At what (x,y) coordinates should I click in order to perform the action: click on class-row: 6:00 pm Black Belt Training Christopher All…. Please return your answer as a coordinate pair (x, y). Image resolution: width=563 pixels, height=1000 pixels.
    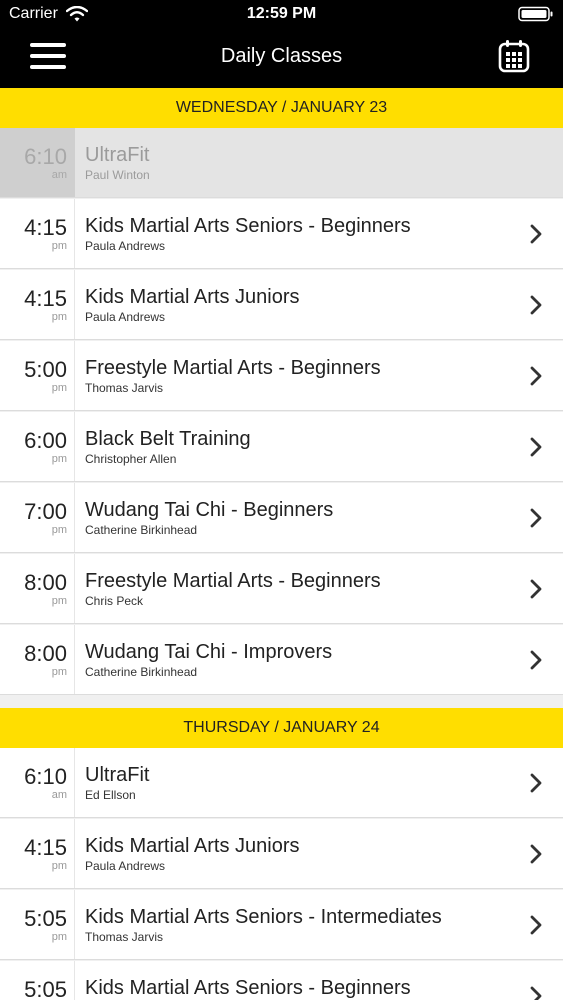
    Looking at the image, I should click on (281, 447).